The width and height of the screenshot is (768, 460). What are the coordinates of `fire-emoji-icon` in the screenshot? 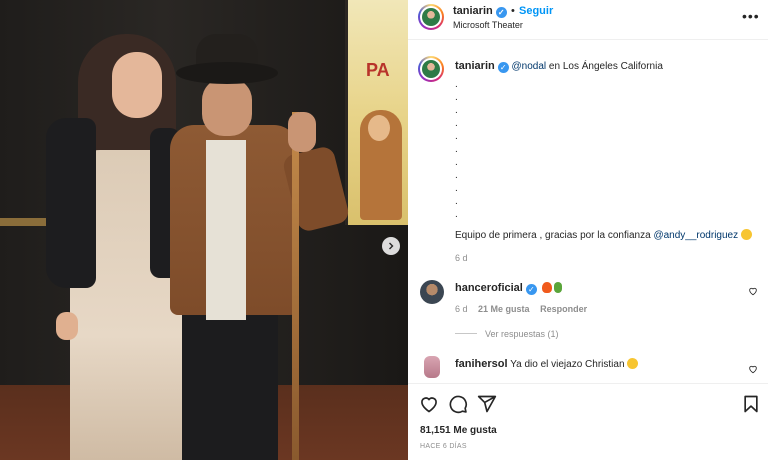 It's located at (546, 287).